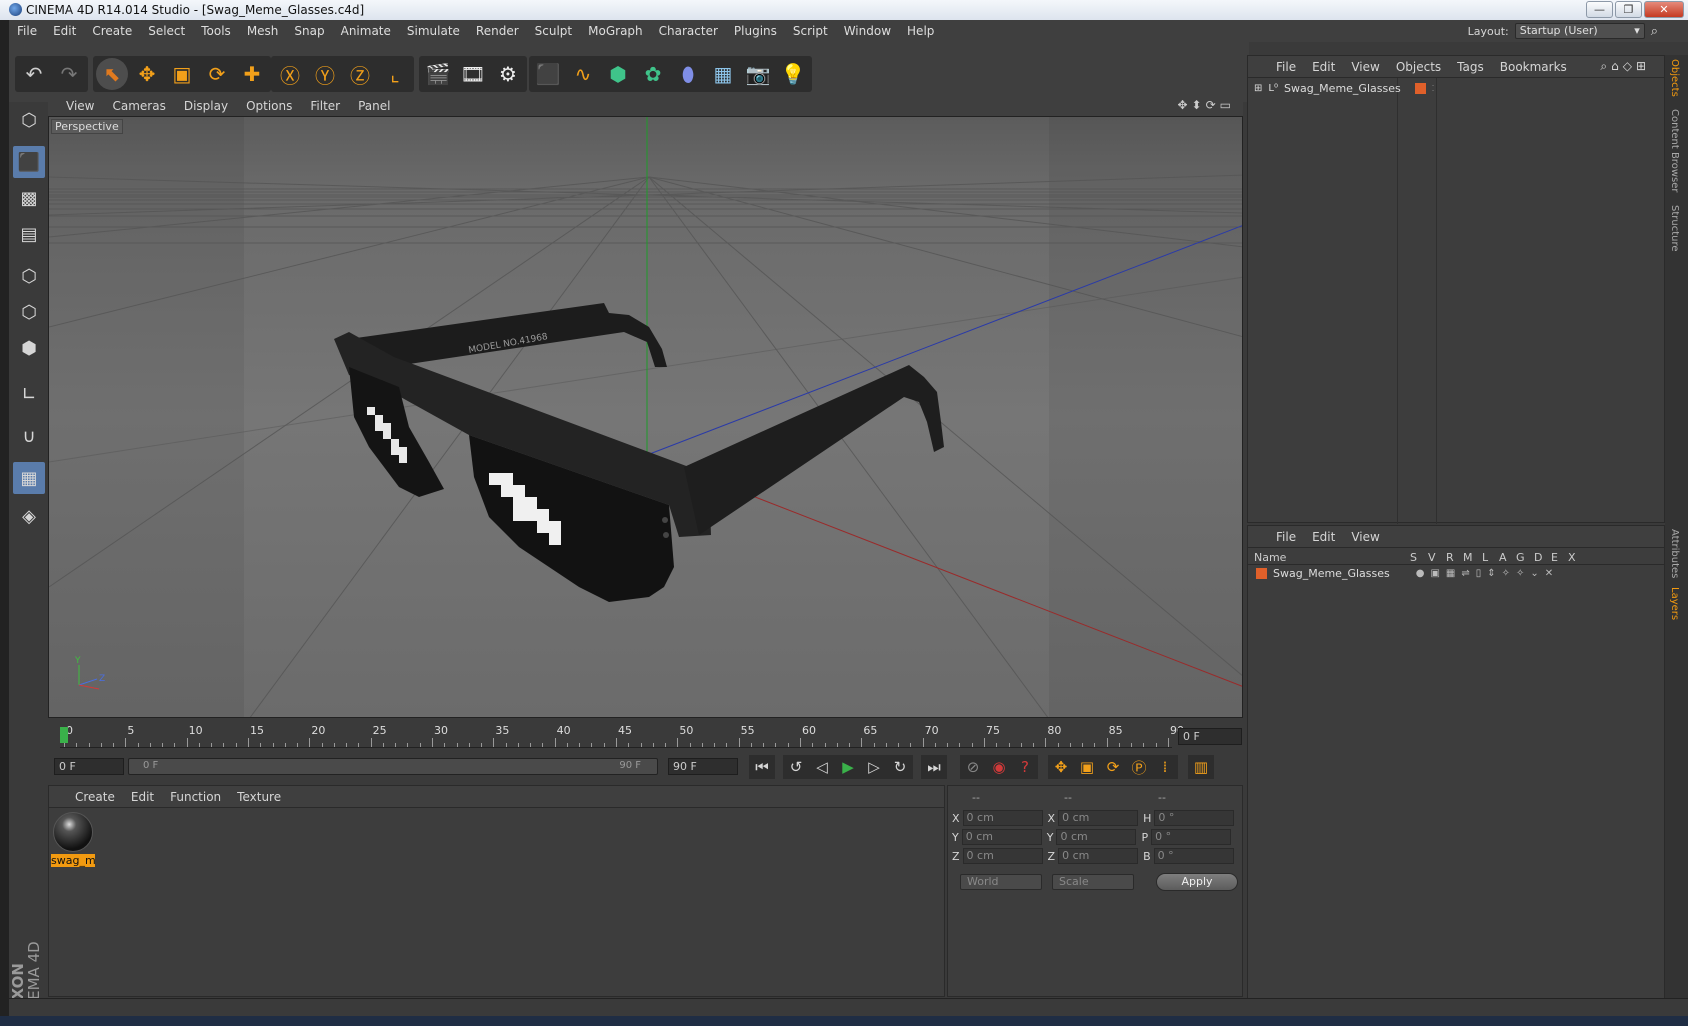 Image resolution: width=1688 pixels, height=1026 pixels. Describe the element at coordinates (615, 31) in the screenshot. I see `menu-mograph: MoGraph` at that location.